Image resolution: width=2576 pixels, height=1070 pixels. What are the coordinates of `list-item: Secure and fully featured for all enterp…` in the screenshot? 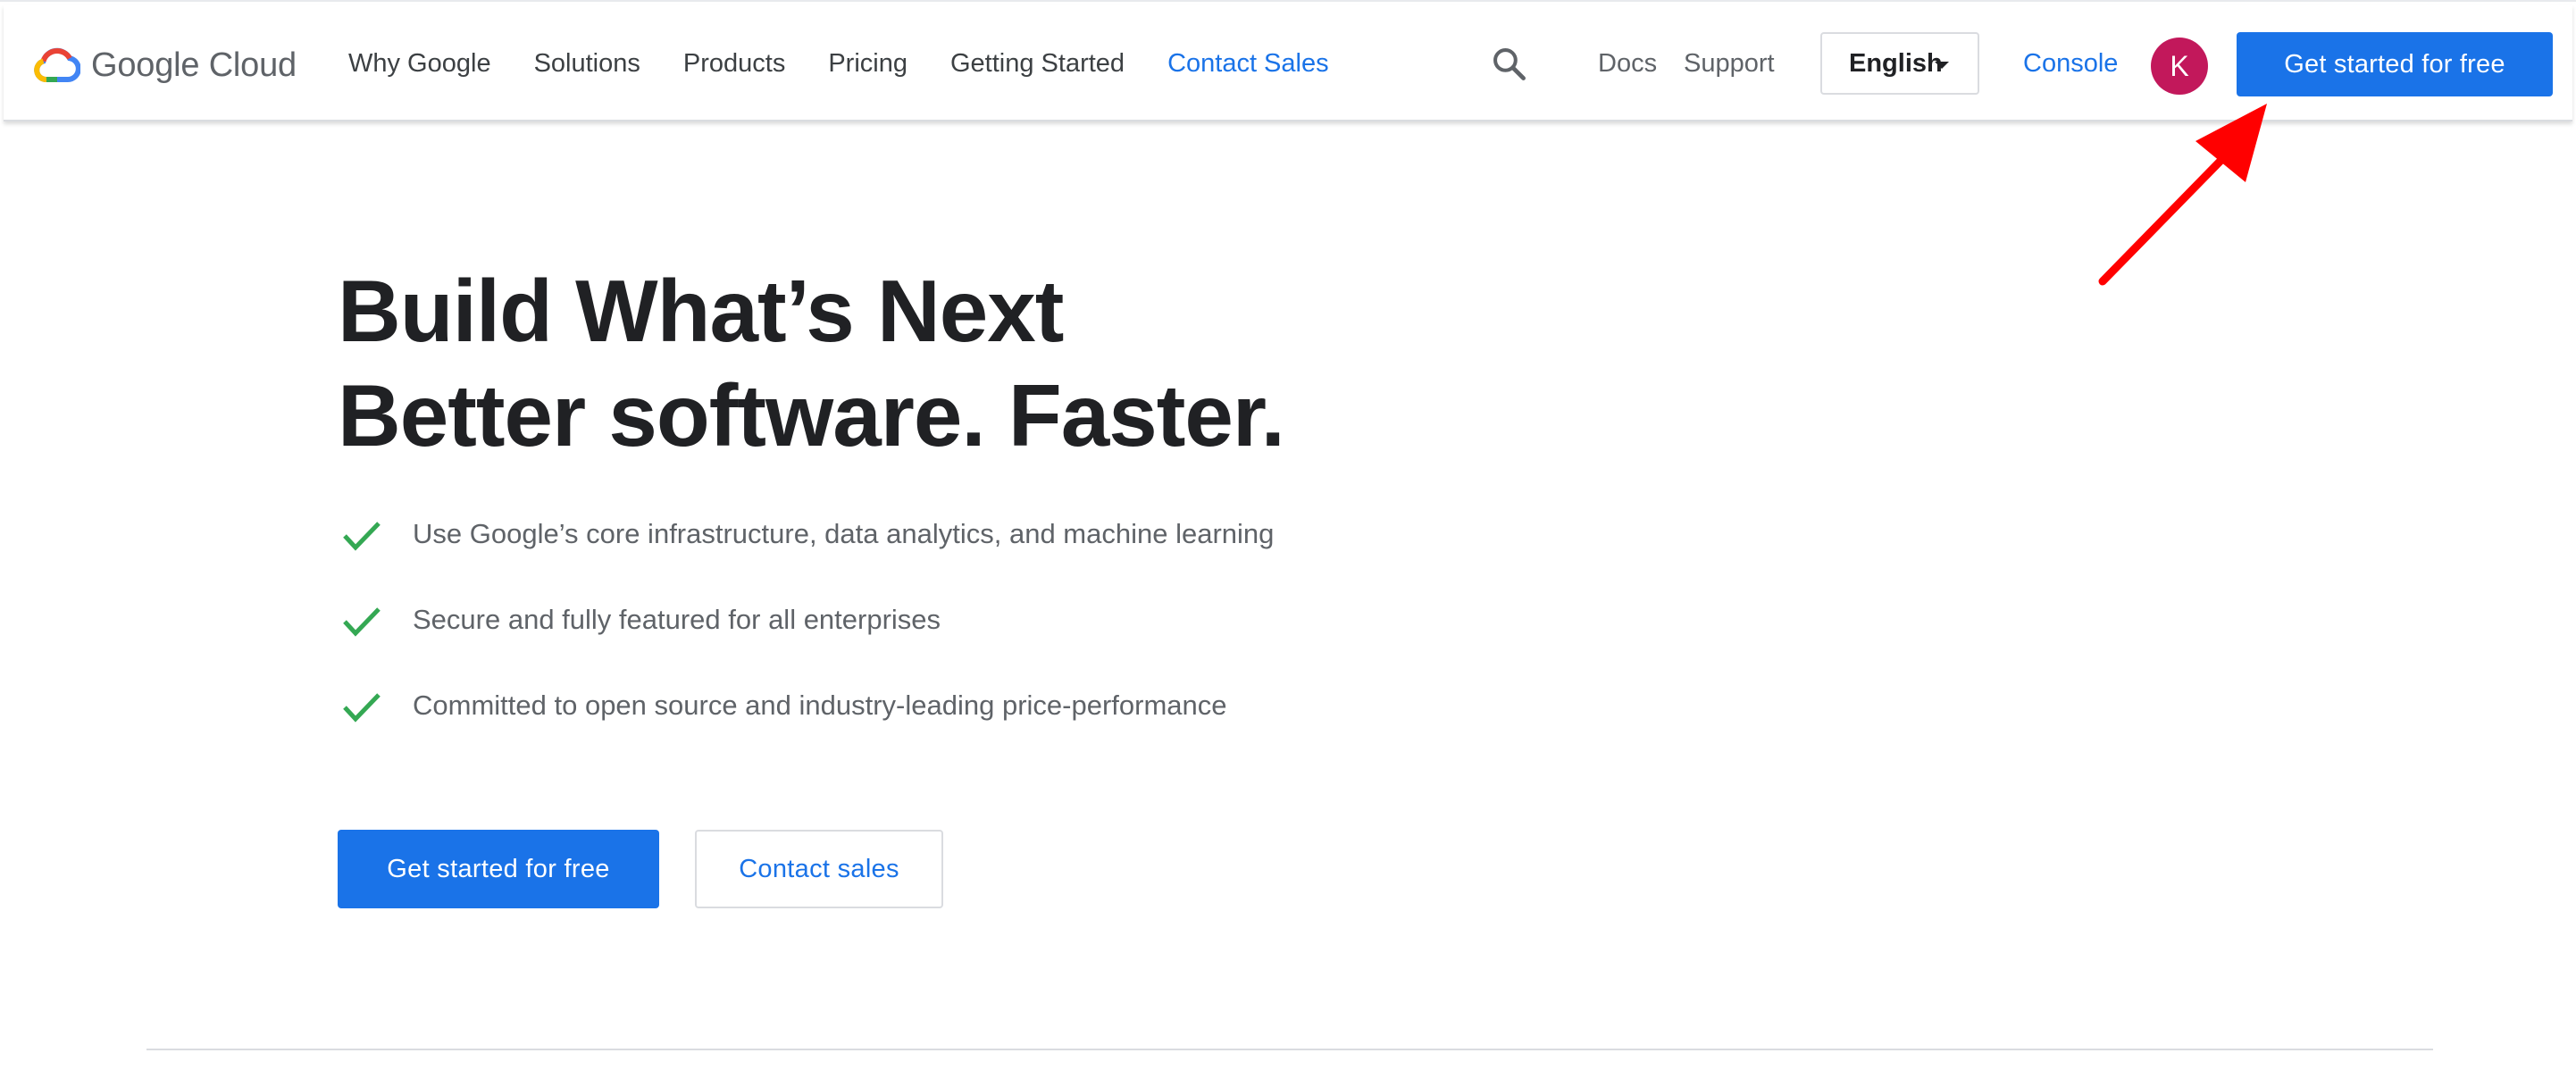 It's located at (967, 645).